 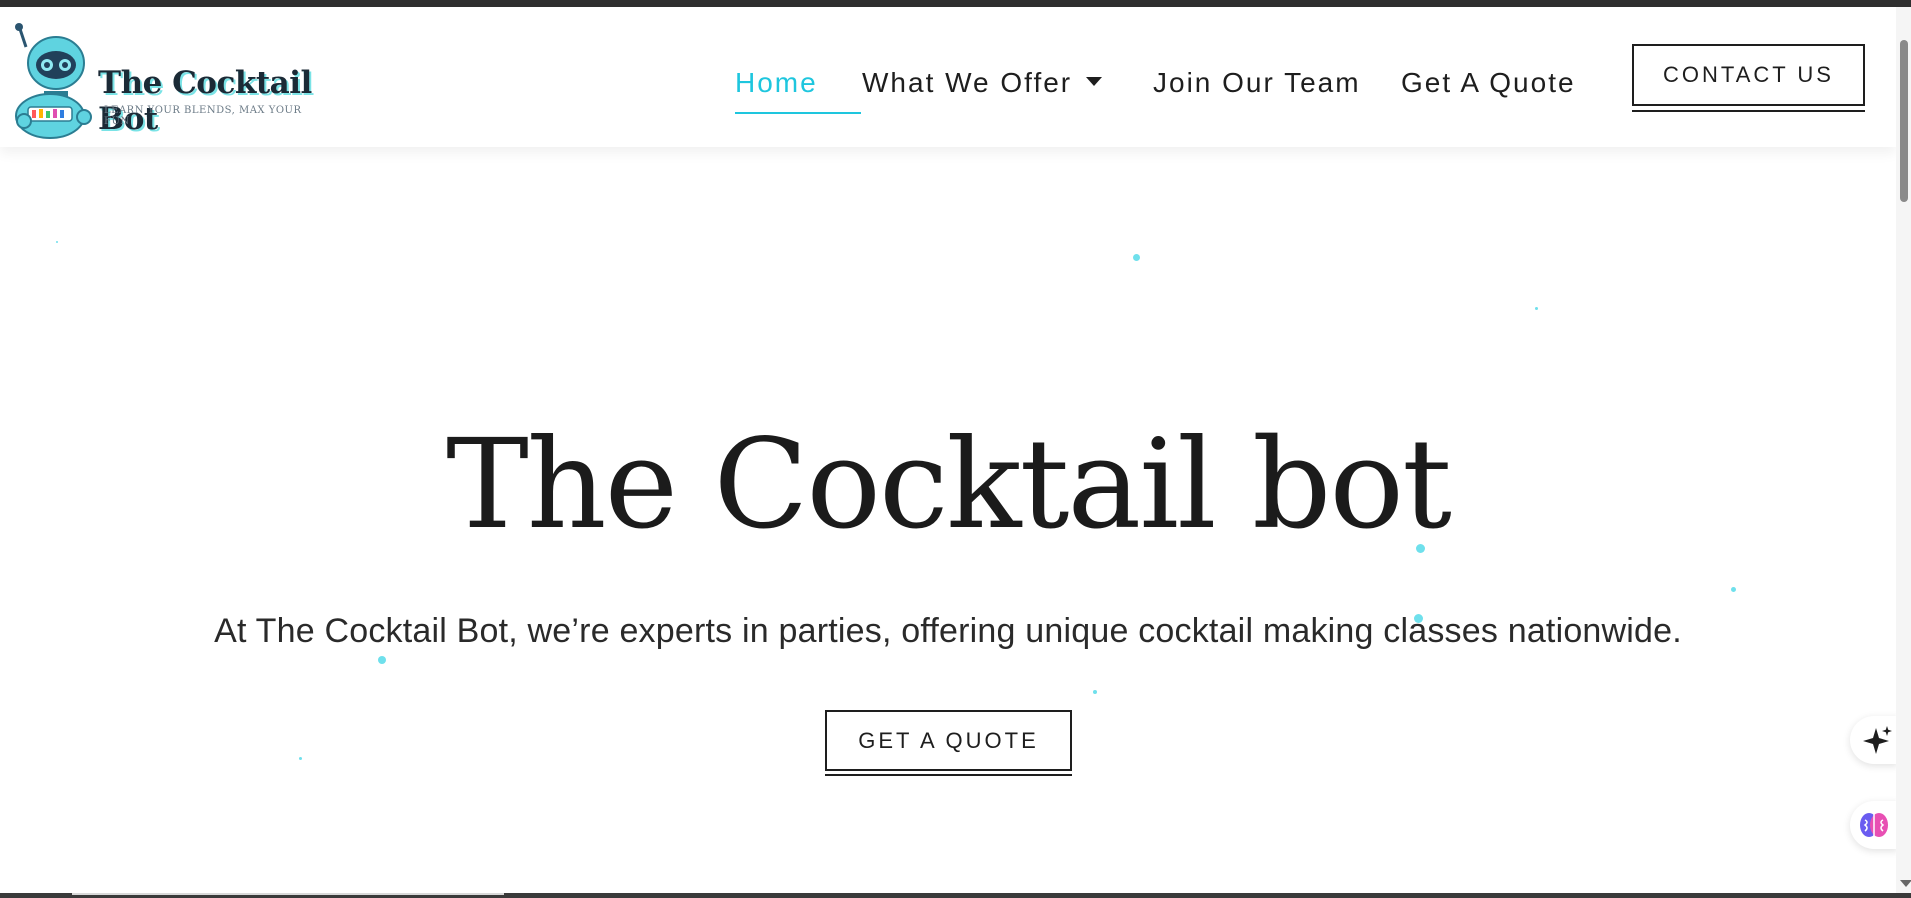 I want to click on chevron-down-icon, so click(x=1094, y=82).